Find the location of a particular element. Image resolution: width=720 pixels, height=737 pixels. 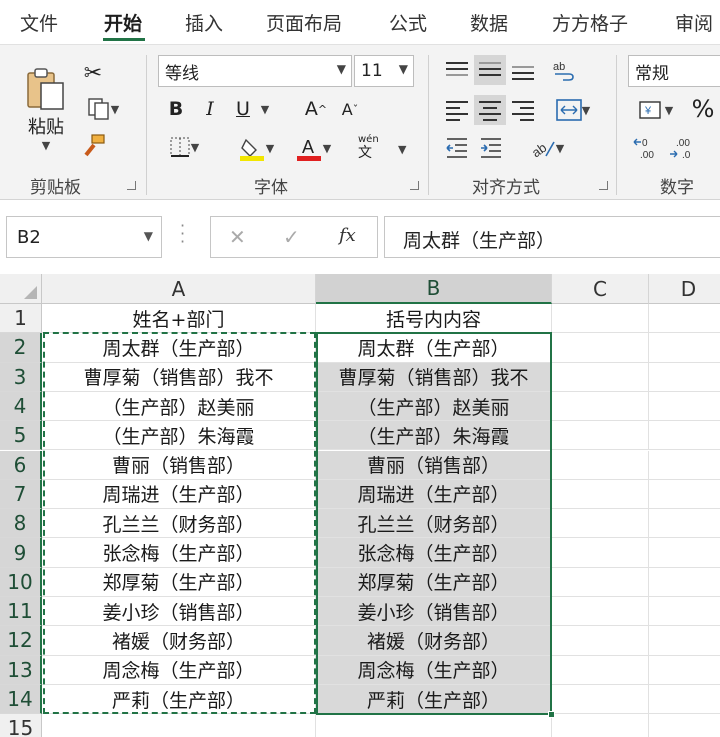

font-name-combo: 等线 ▼ is located at coordinates (255, 71).